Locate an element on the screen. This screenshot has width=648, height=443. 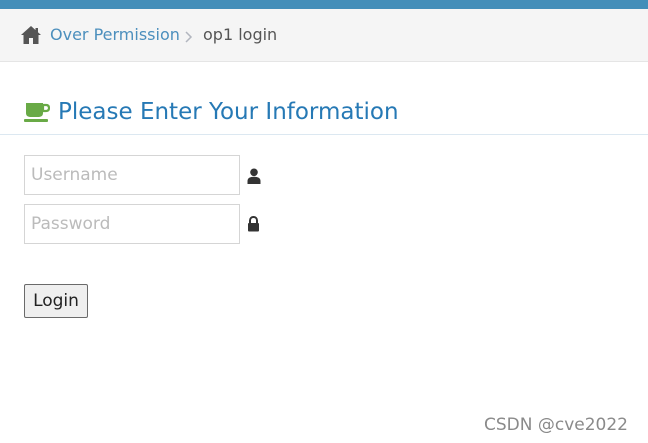
page-header: Please Enter Your Information is located at coordinates (324, 114).